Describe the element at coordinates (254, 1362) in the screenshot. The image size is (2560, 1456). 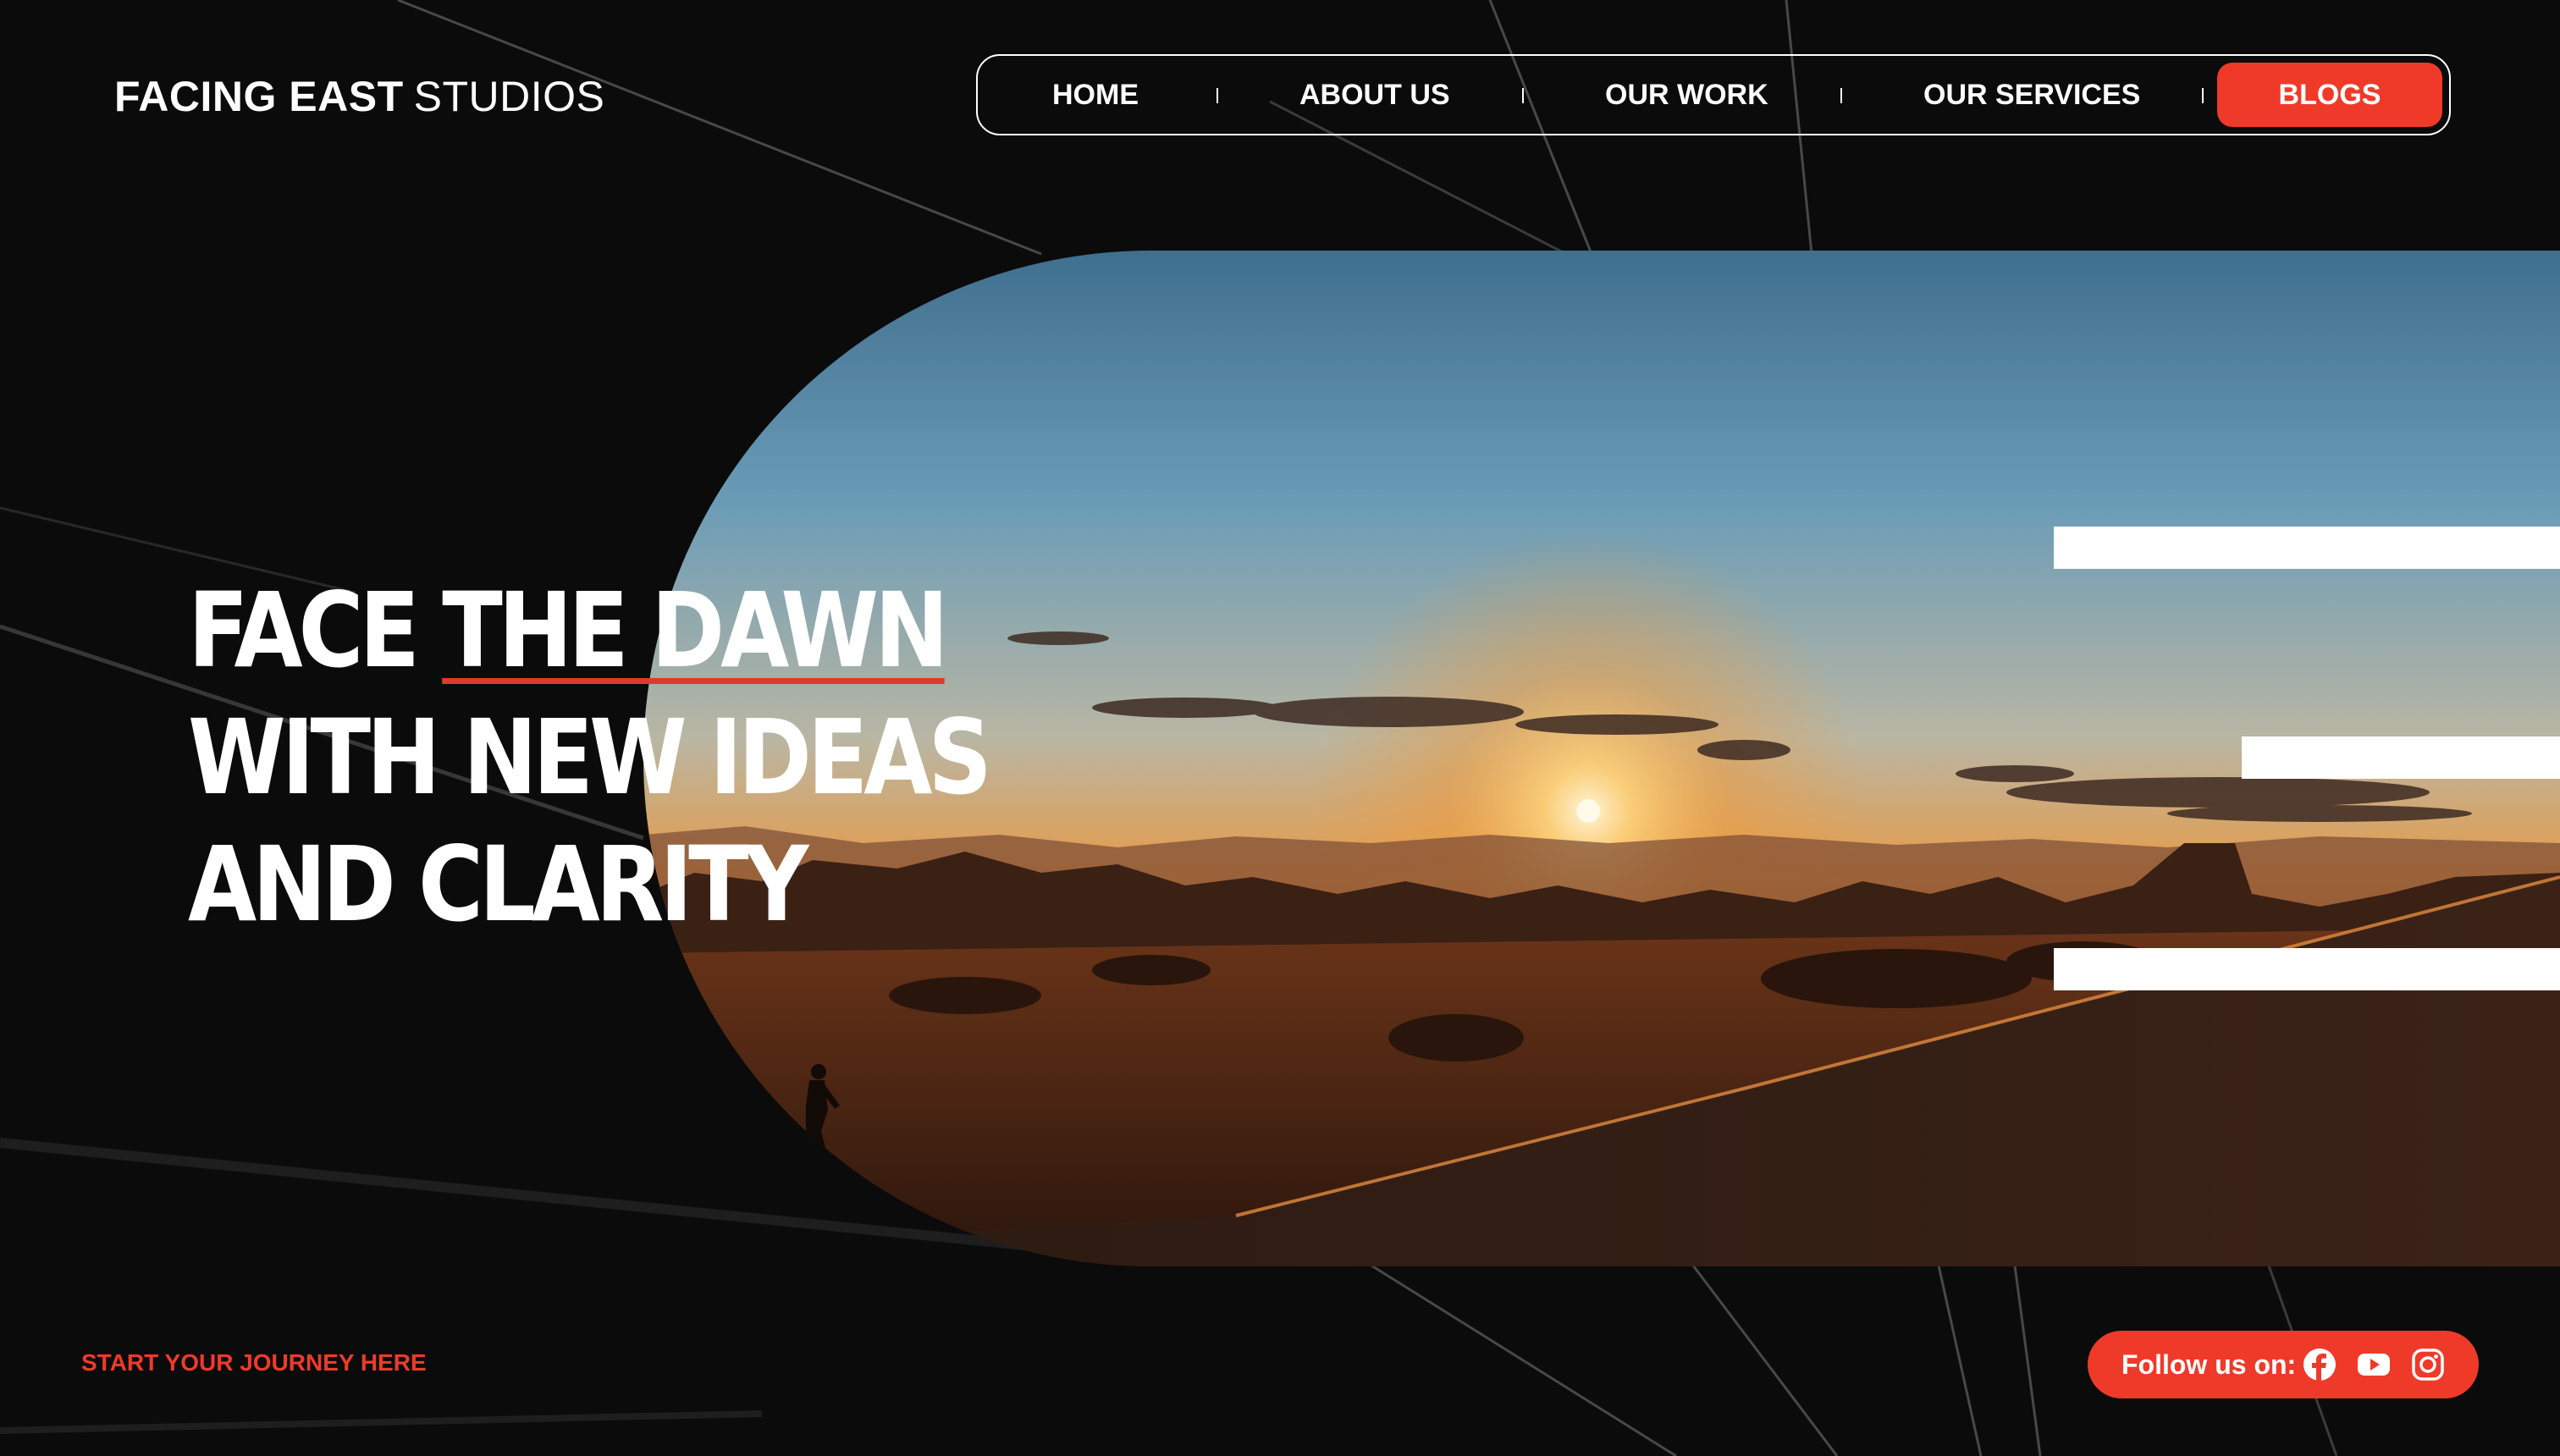
I see `start-journey-link: START YOUR JOURNEY HERE` at that location.